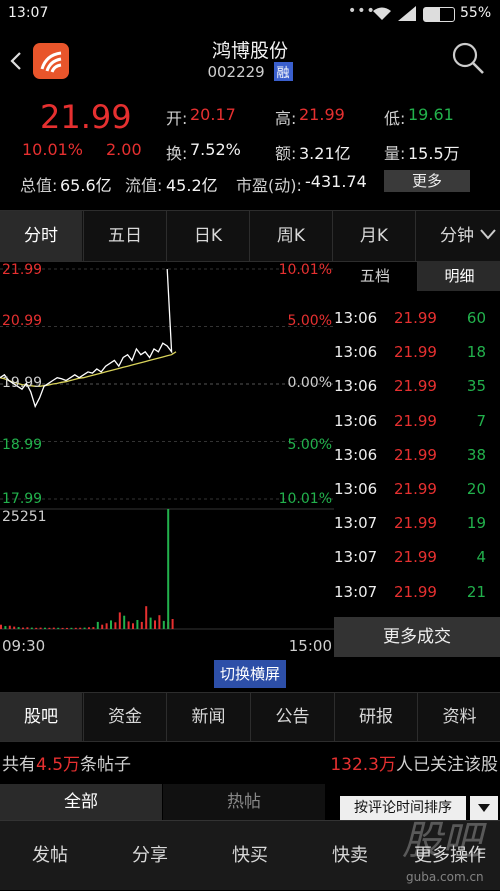  Describe the element at coordinates (286, 153) in the screenshot. I see `amount-label: 额:` at that location.